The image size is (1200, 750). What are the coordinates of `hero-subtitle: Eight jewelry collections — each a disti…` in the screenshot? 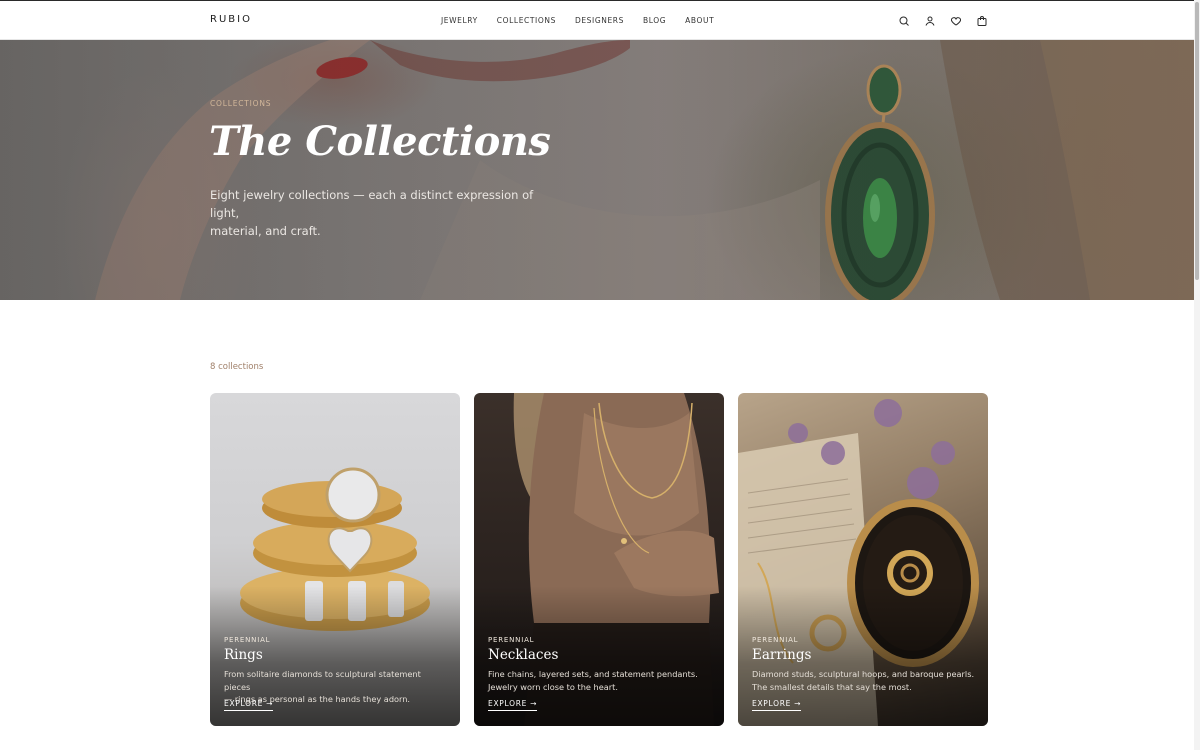 It's located at (375, 213).